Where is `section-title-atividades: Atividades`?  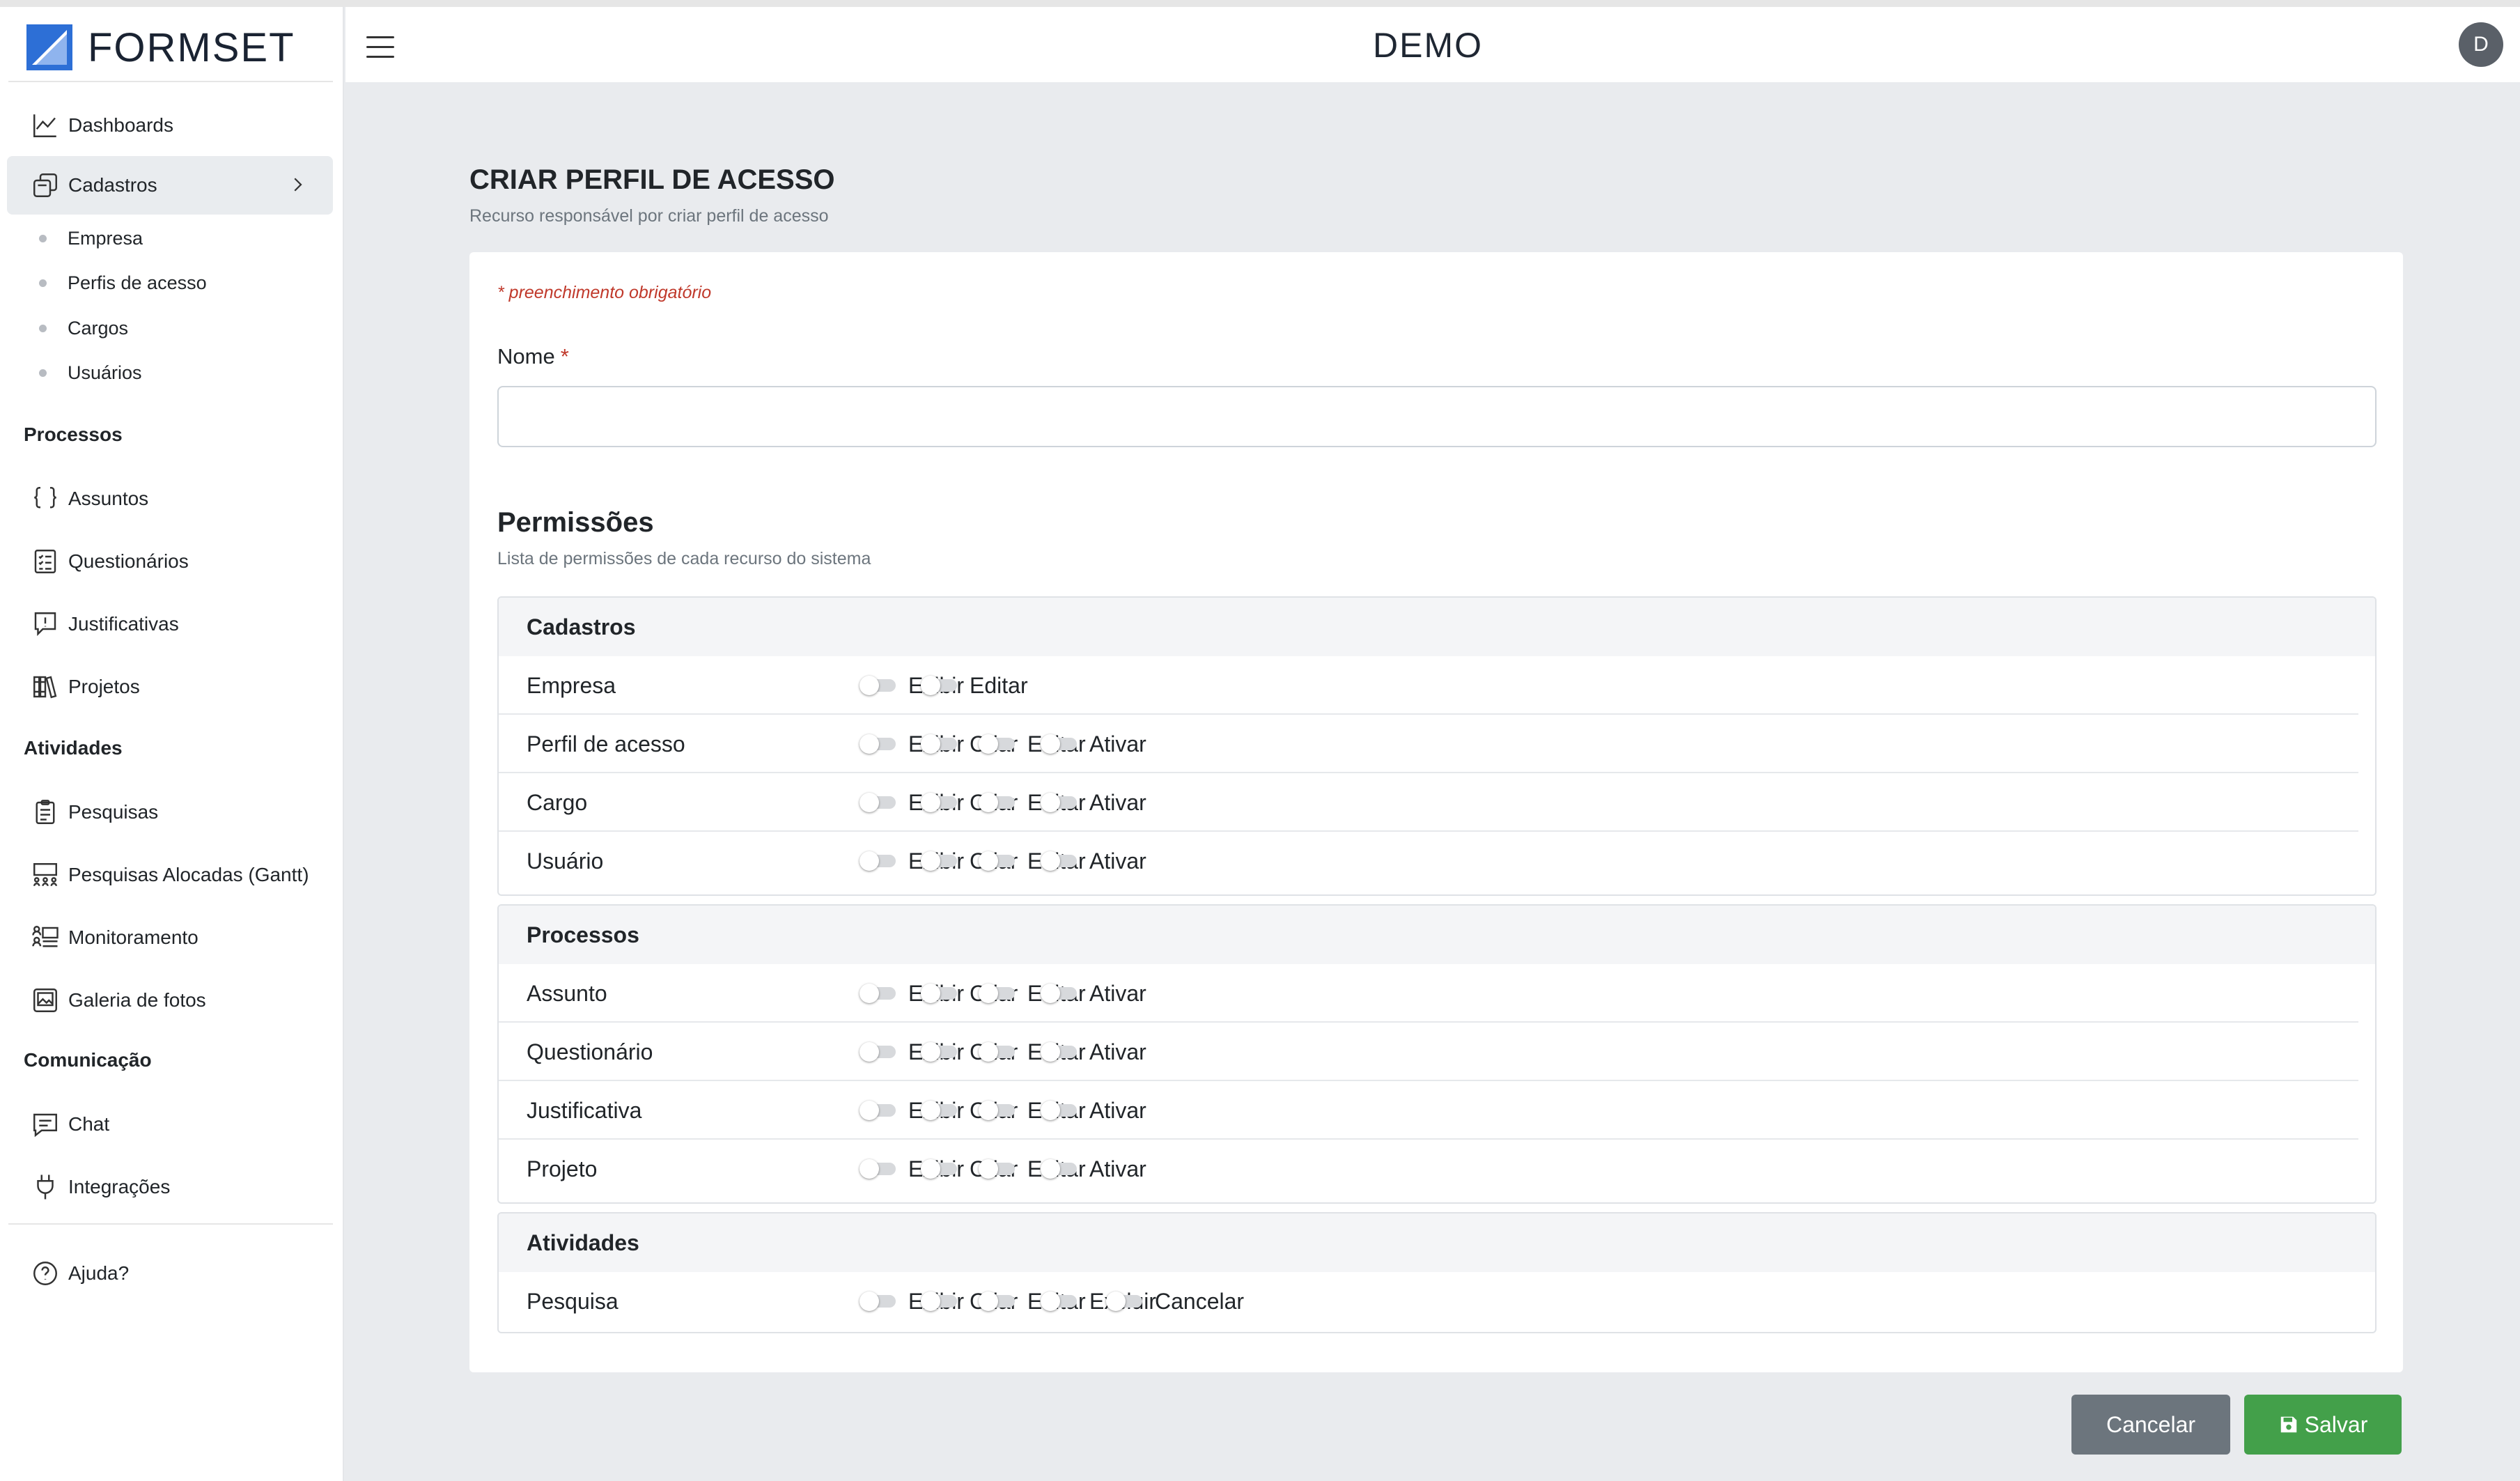
section-title-atividades: Atividades is located at coordinates (74, 748).